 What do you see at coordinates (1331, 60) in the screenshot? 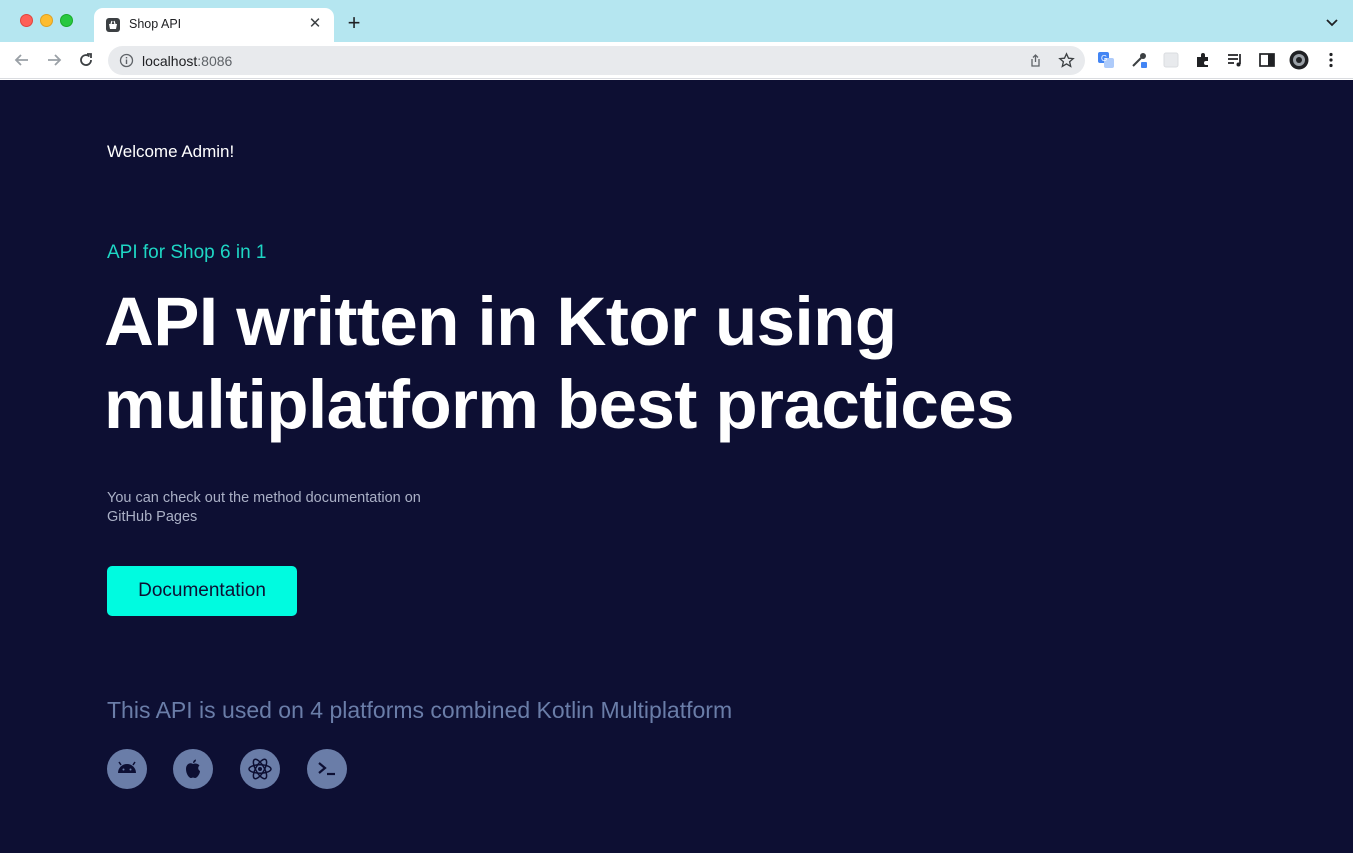
I see `more-menu-icon` at bounding box center [1331, 60].